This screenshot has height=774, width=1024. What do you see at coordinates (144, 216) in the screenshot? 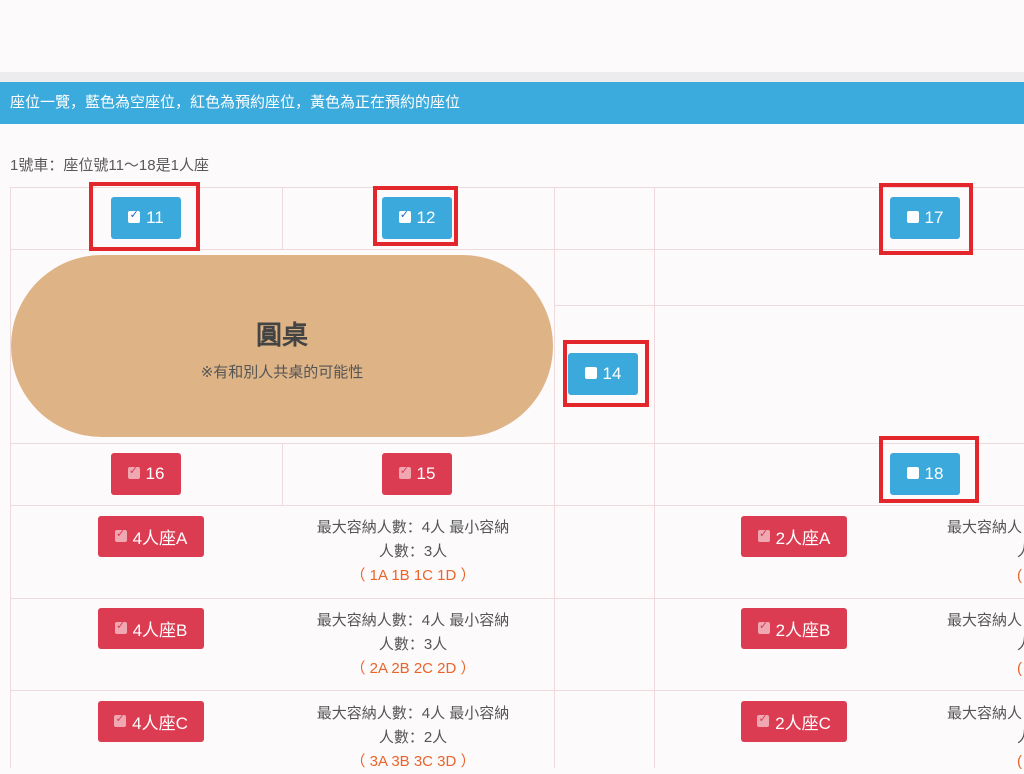
I see `seat-11-highlight` at bounding box center [144, 216].